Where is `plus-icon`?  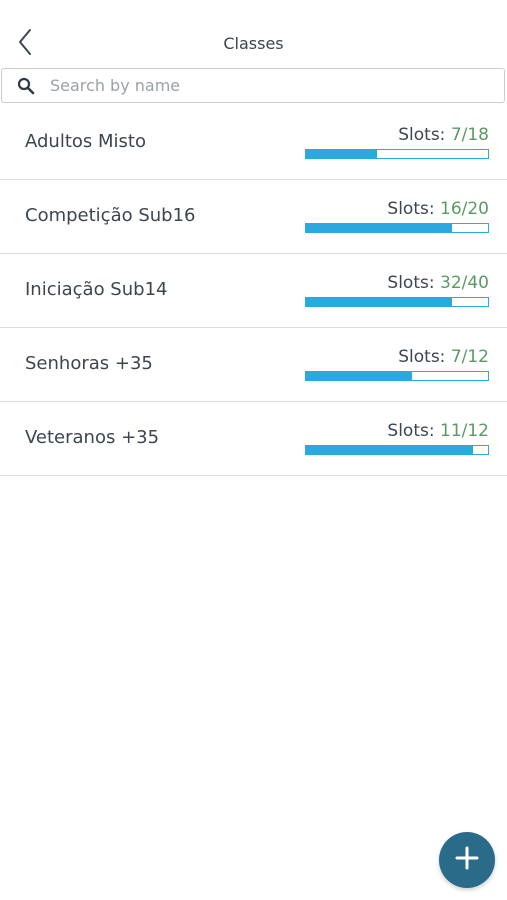 plus-icon is located at coordinates (467, 860).